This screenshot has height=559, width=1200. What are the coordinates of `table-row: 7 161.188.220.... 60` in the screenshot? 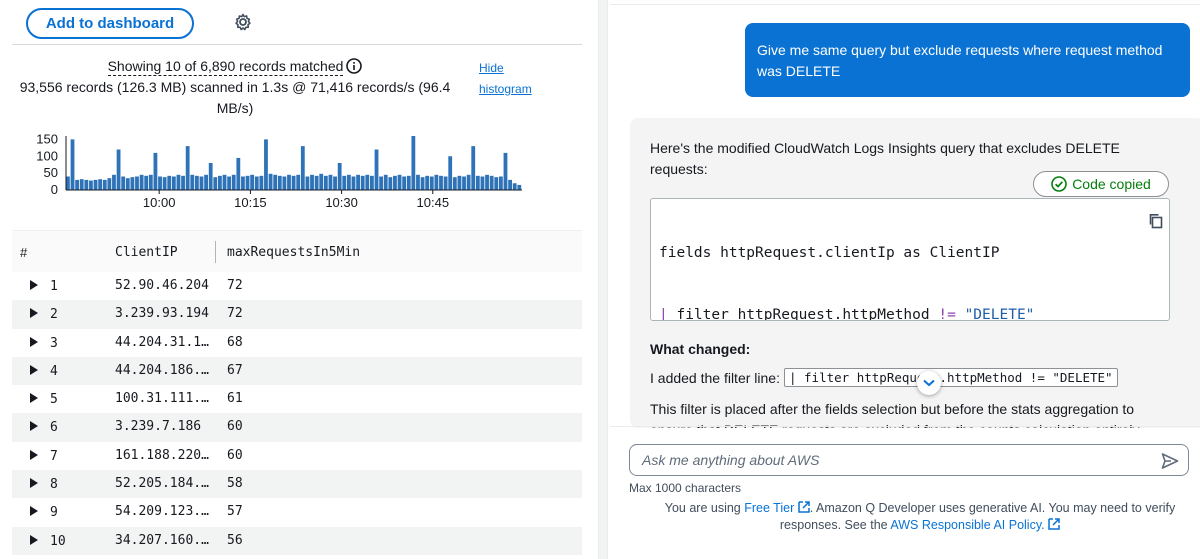 It's located at (297, 456).